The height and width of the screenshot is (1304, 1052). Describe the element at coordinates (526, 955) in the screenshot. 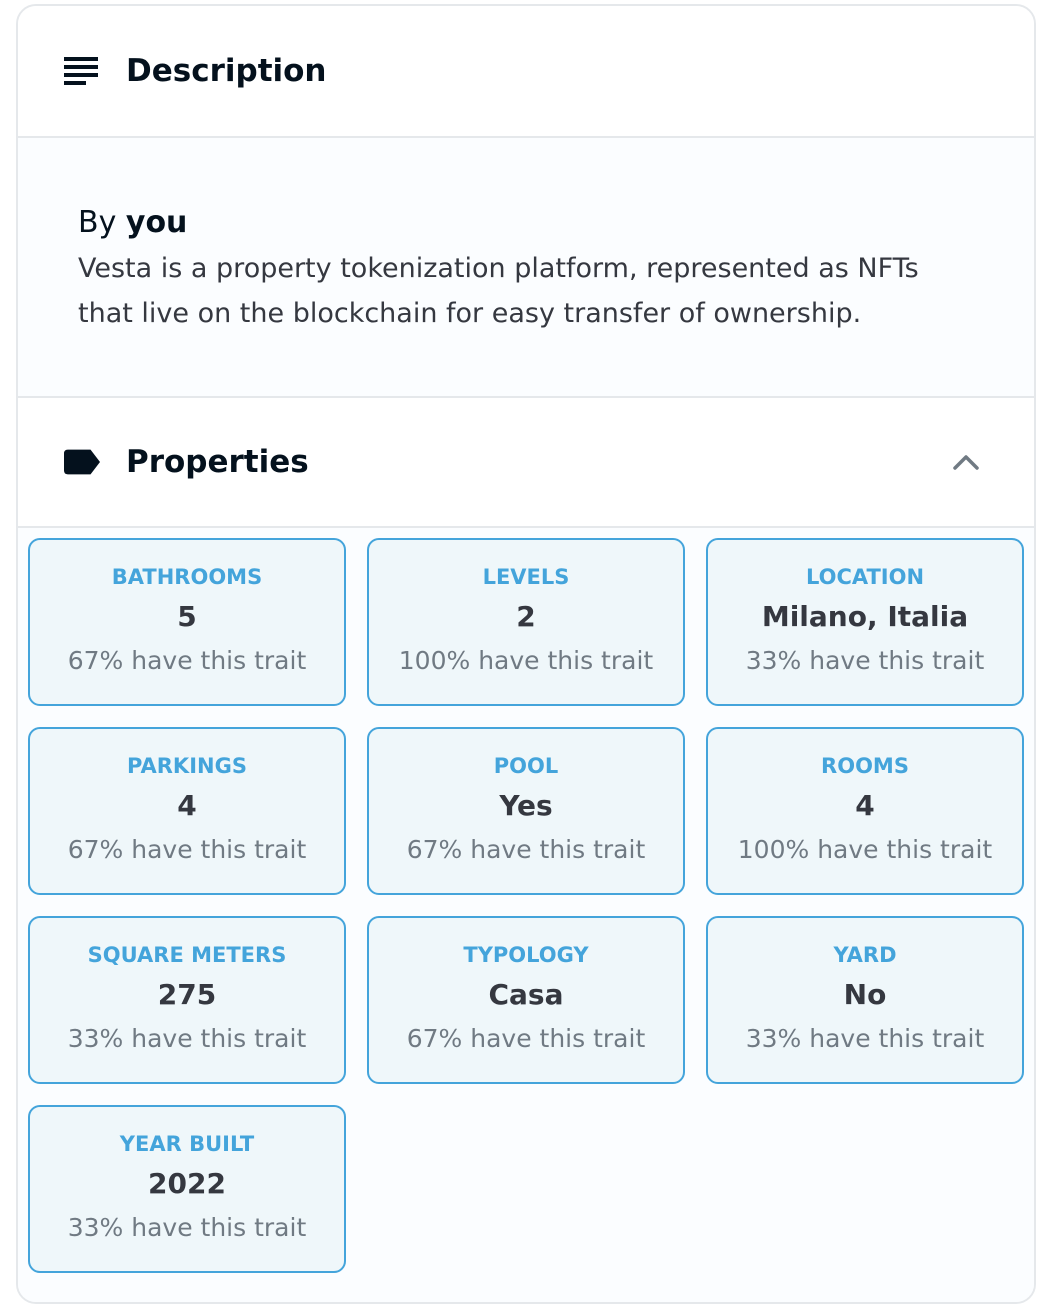

I see `trait-type: TYPOLOGY` at that location.